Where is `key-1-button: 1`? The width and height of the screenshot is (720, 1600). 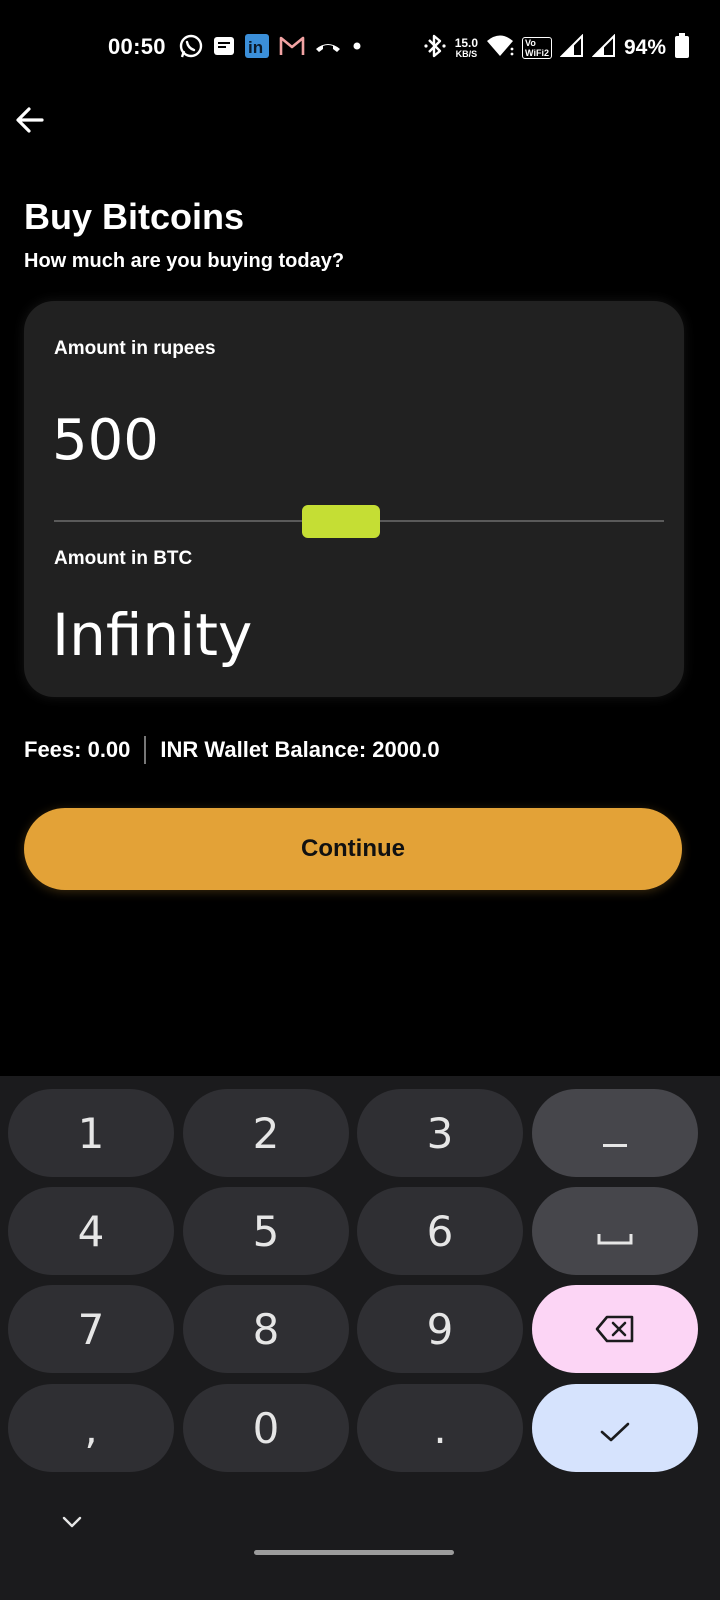 key-1-button: 1 is located at coordinates (91, 1133).